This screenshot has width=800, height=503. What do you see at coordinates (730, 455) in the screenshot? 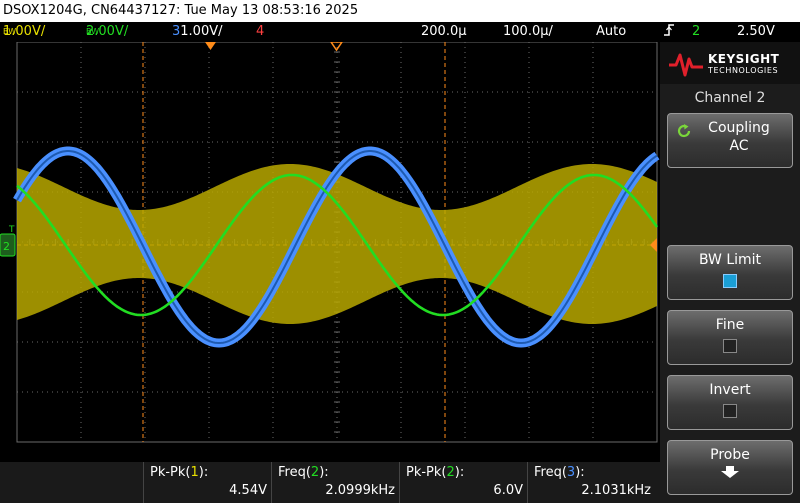
I see `probe-label: Probe` at bounding box center [730, 455].